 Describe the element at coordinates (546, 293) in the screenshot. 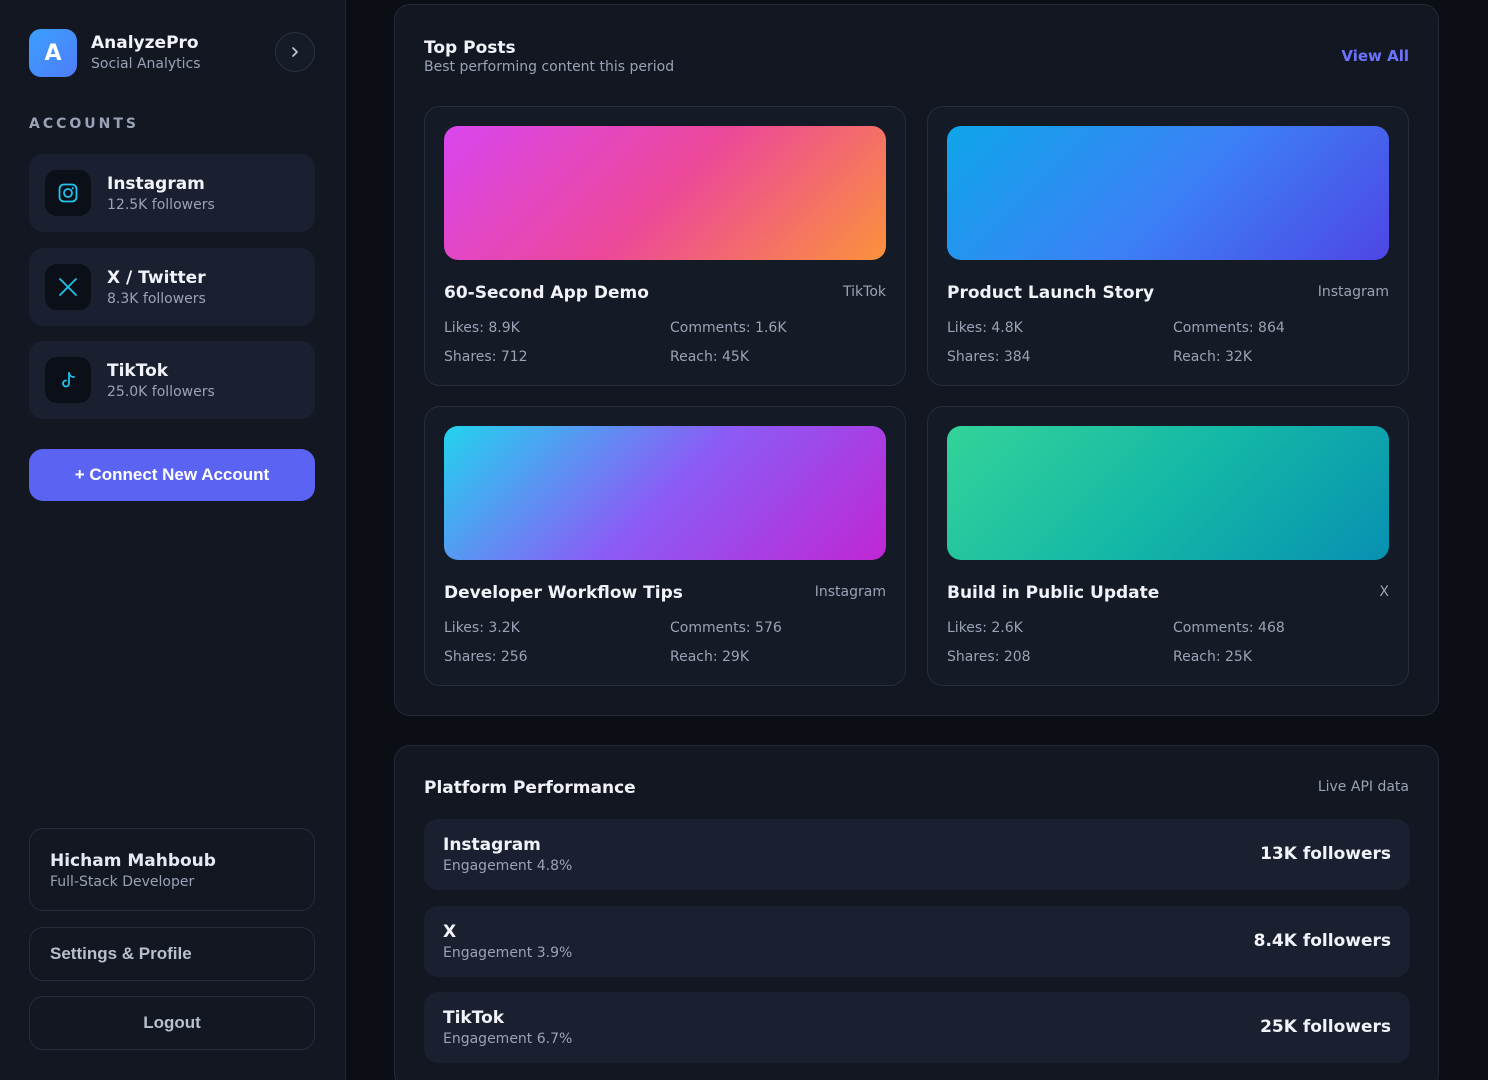

I see `post-title: 60-Second App Demo` at that location.